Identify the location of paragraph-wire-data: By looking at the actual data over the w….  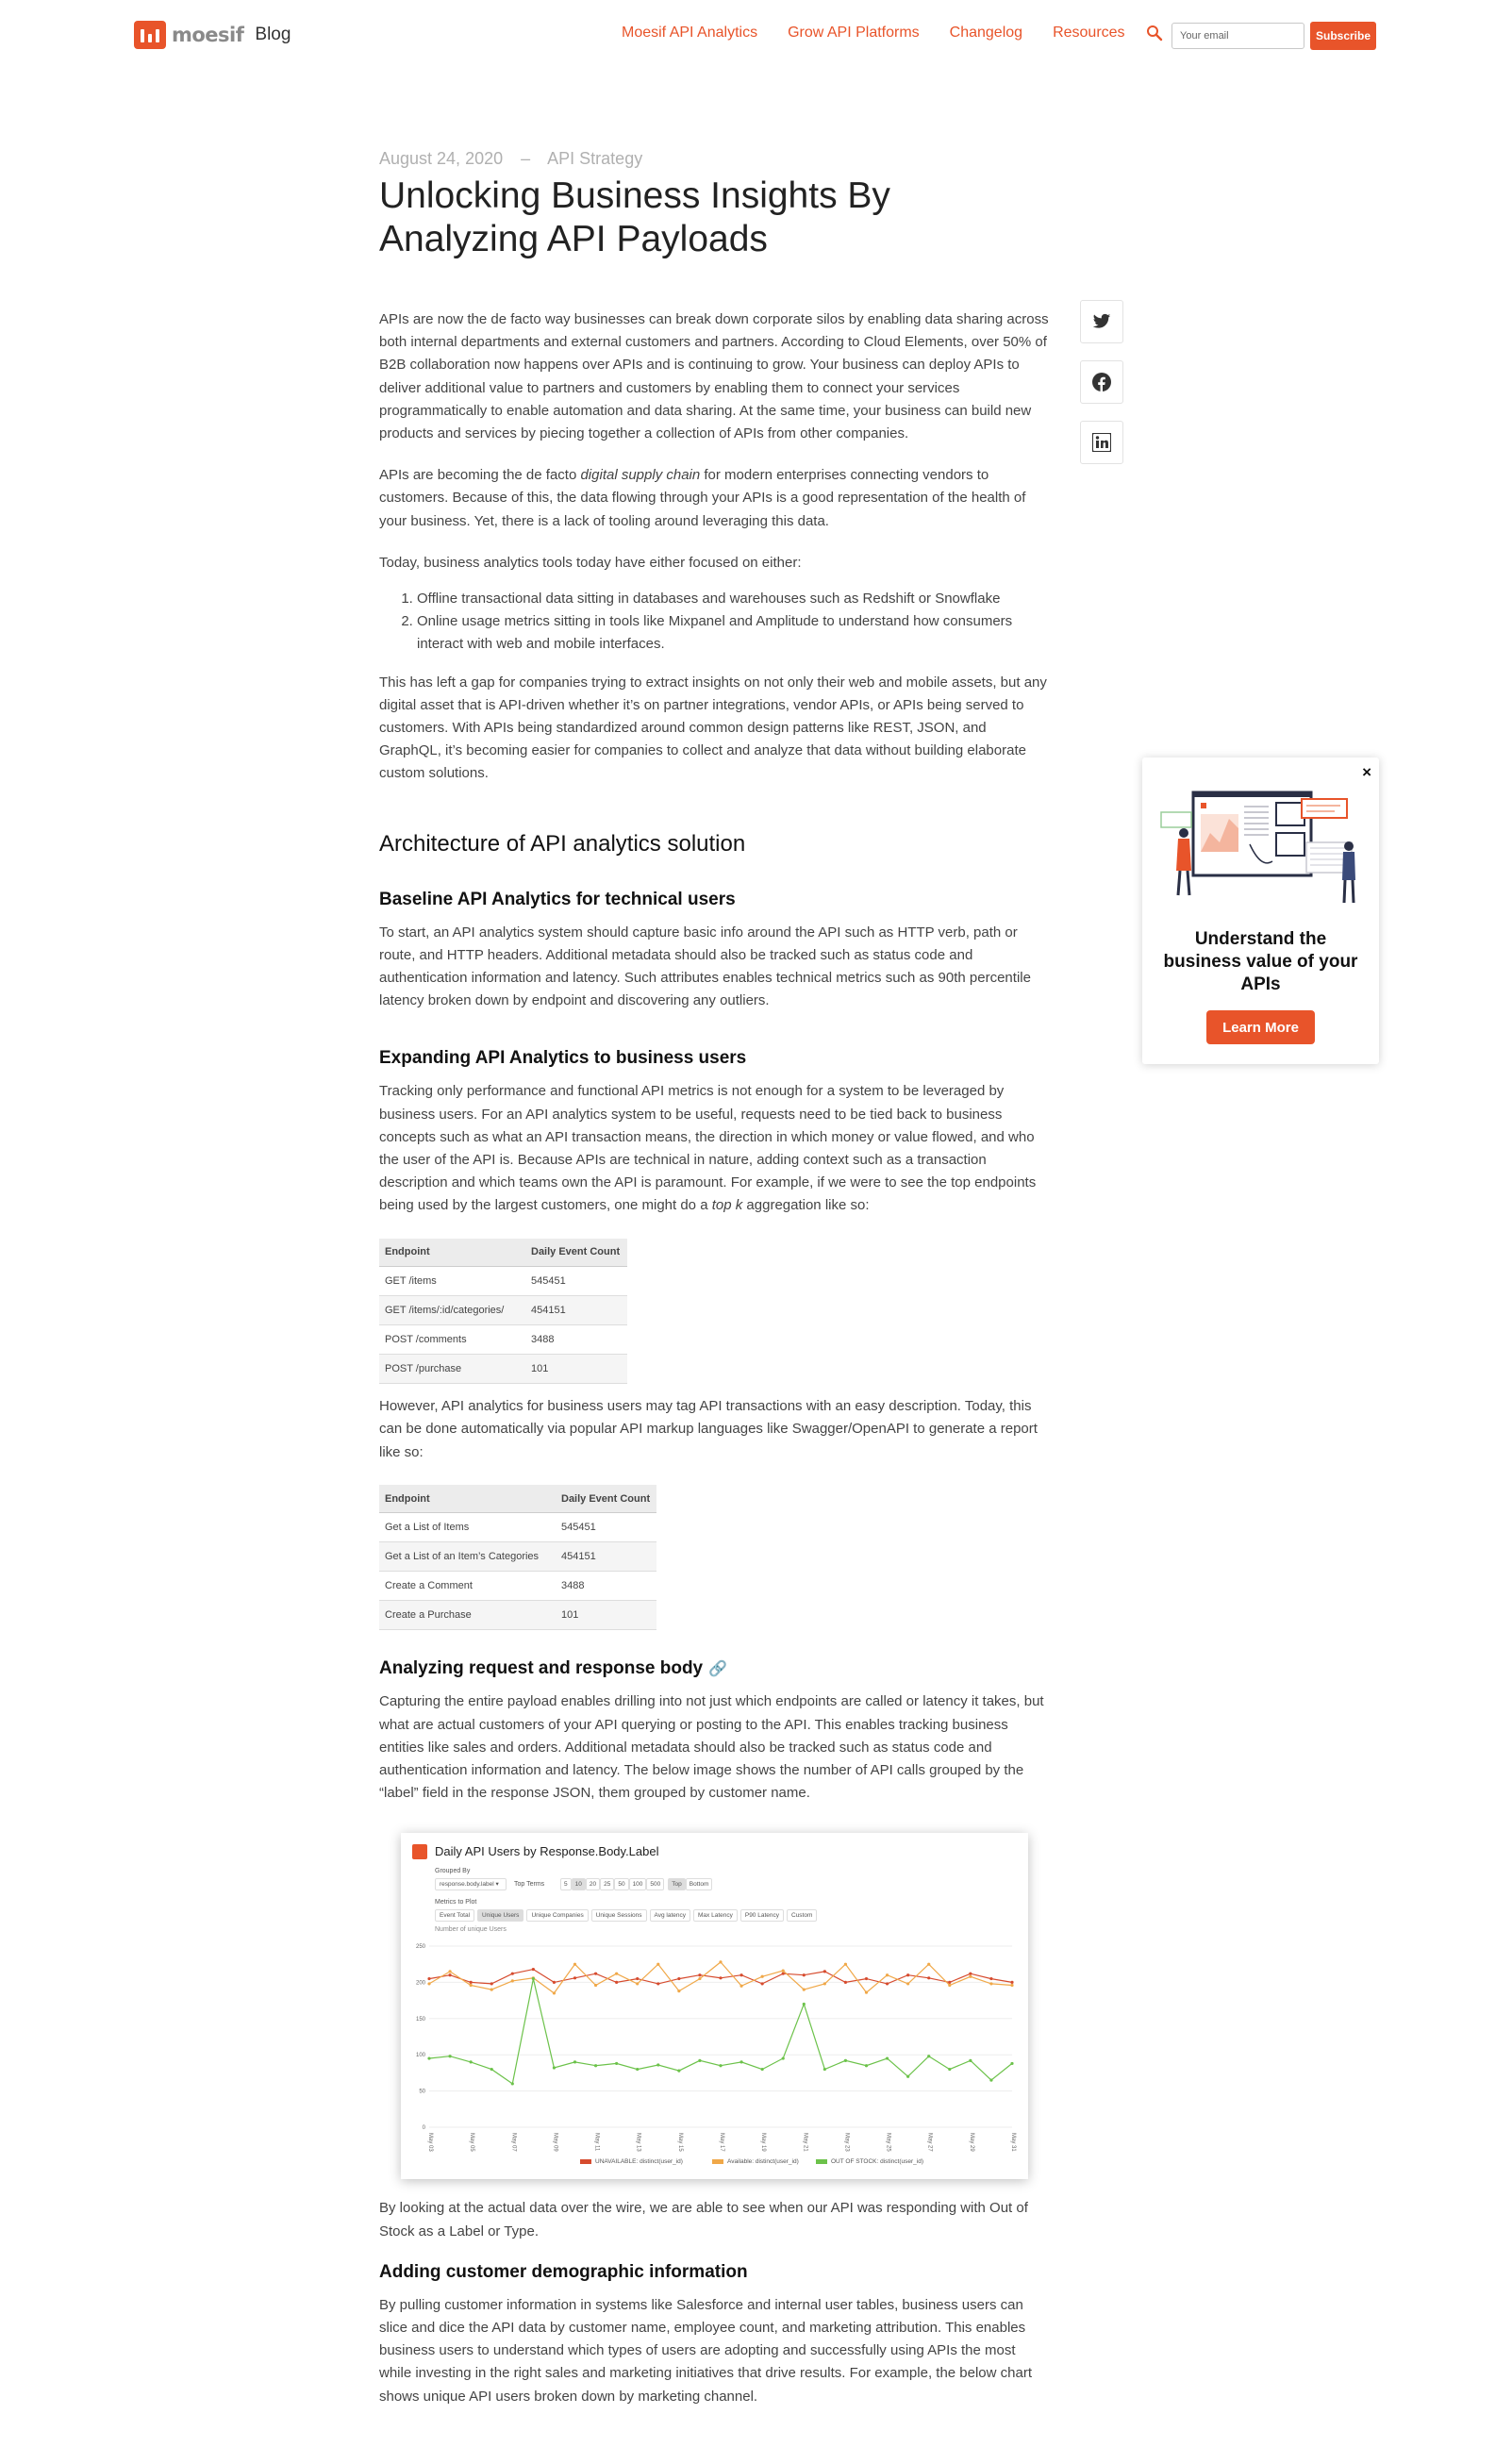
(703, 2220).